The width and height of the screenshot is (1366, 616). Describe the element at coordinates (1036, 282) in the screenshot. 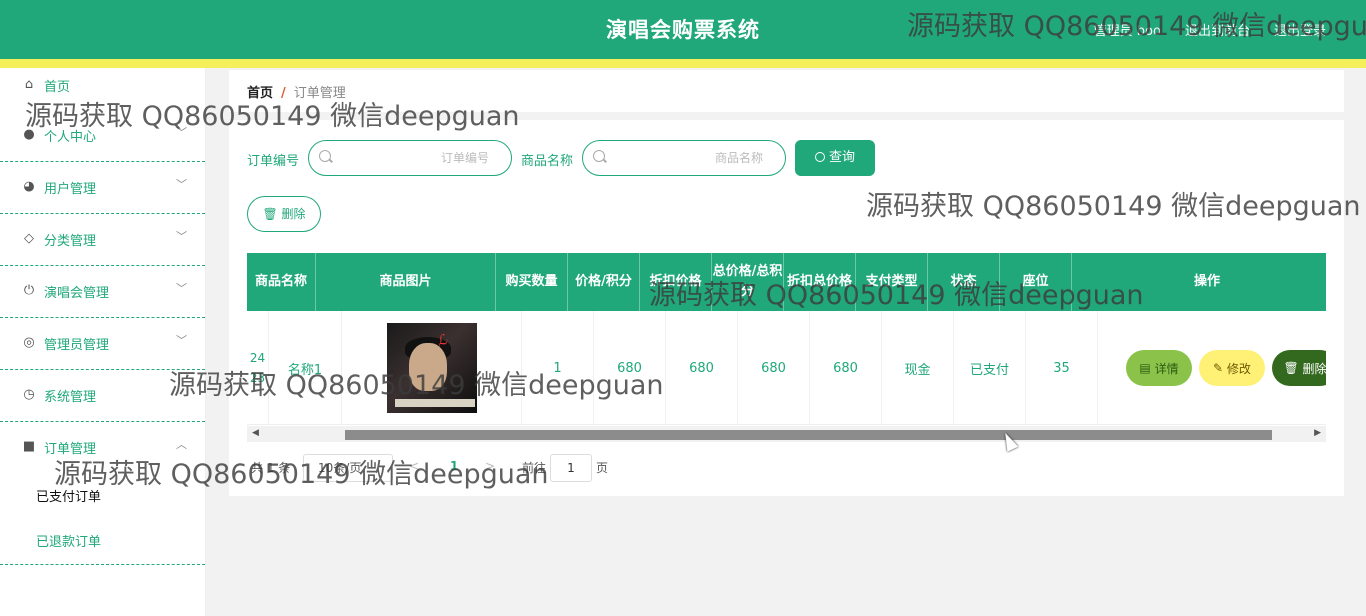

I see `column-header: 座位` at that location.